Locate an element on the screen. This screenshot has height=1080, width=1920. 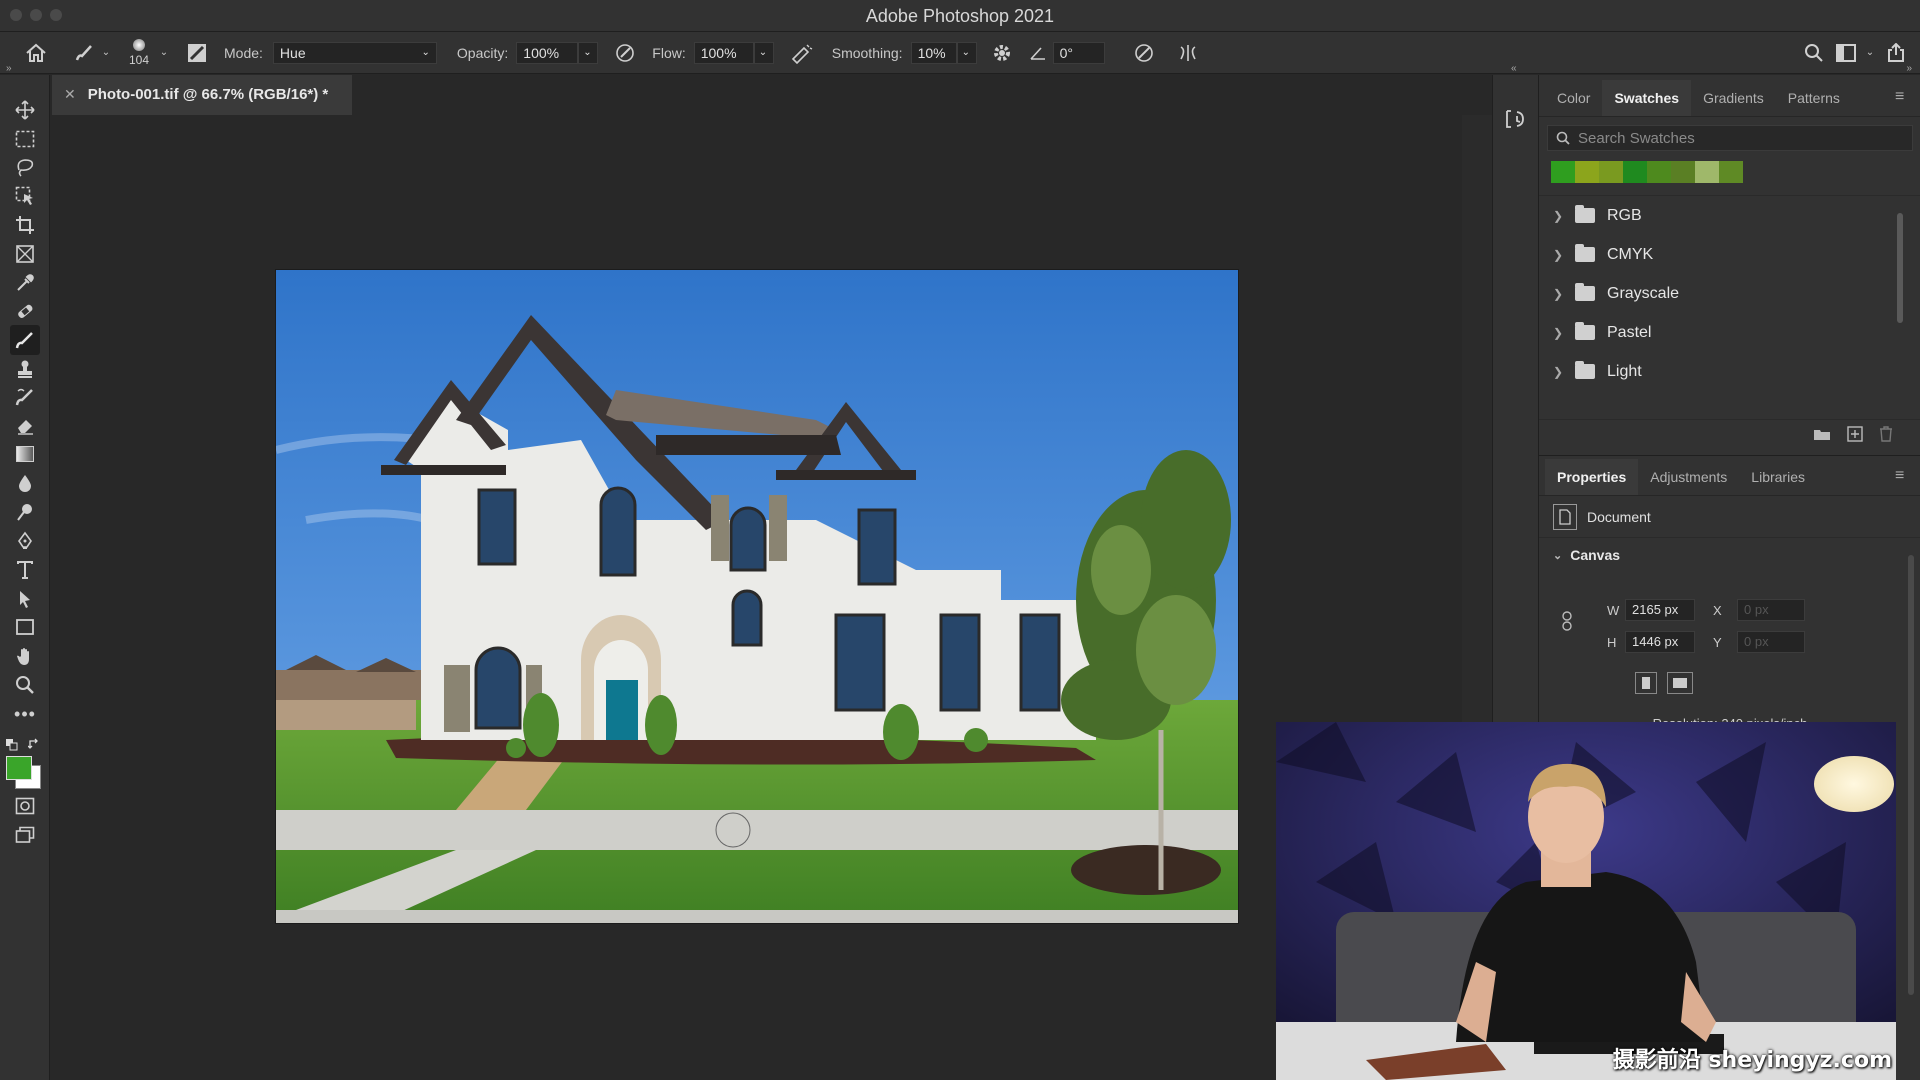
collapse-panels-icon: « is located at coordinates (1514, 68).